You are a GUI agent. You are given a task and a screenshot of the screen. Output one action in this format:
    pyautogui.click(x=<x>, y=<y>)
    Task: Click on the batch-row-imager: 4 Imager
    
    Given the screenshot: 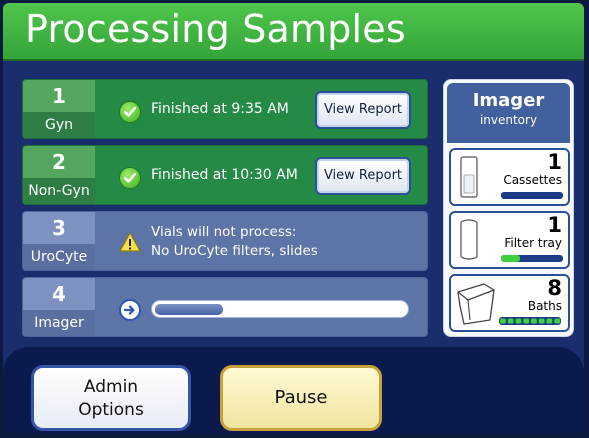 What is the action you would take?
    pyautogui.click(x=225, y=307)
    